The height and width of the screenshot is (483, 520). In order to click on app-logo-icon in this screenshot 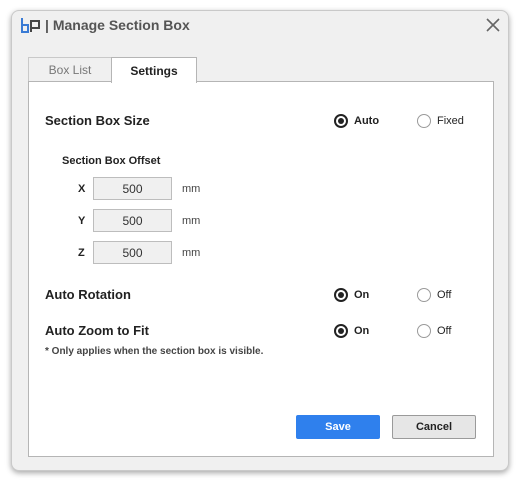, I will do `click(30, 25)`.